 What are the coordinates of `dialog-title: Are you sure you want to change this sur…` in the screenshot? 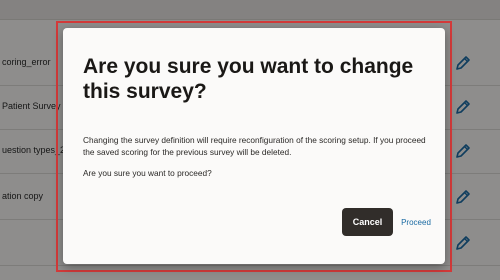 It's located at (248, 79).